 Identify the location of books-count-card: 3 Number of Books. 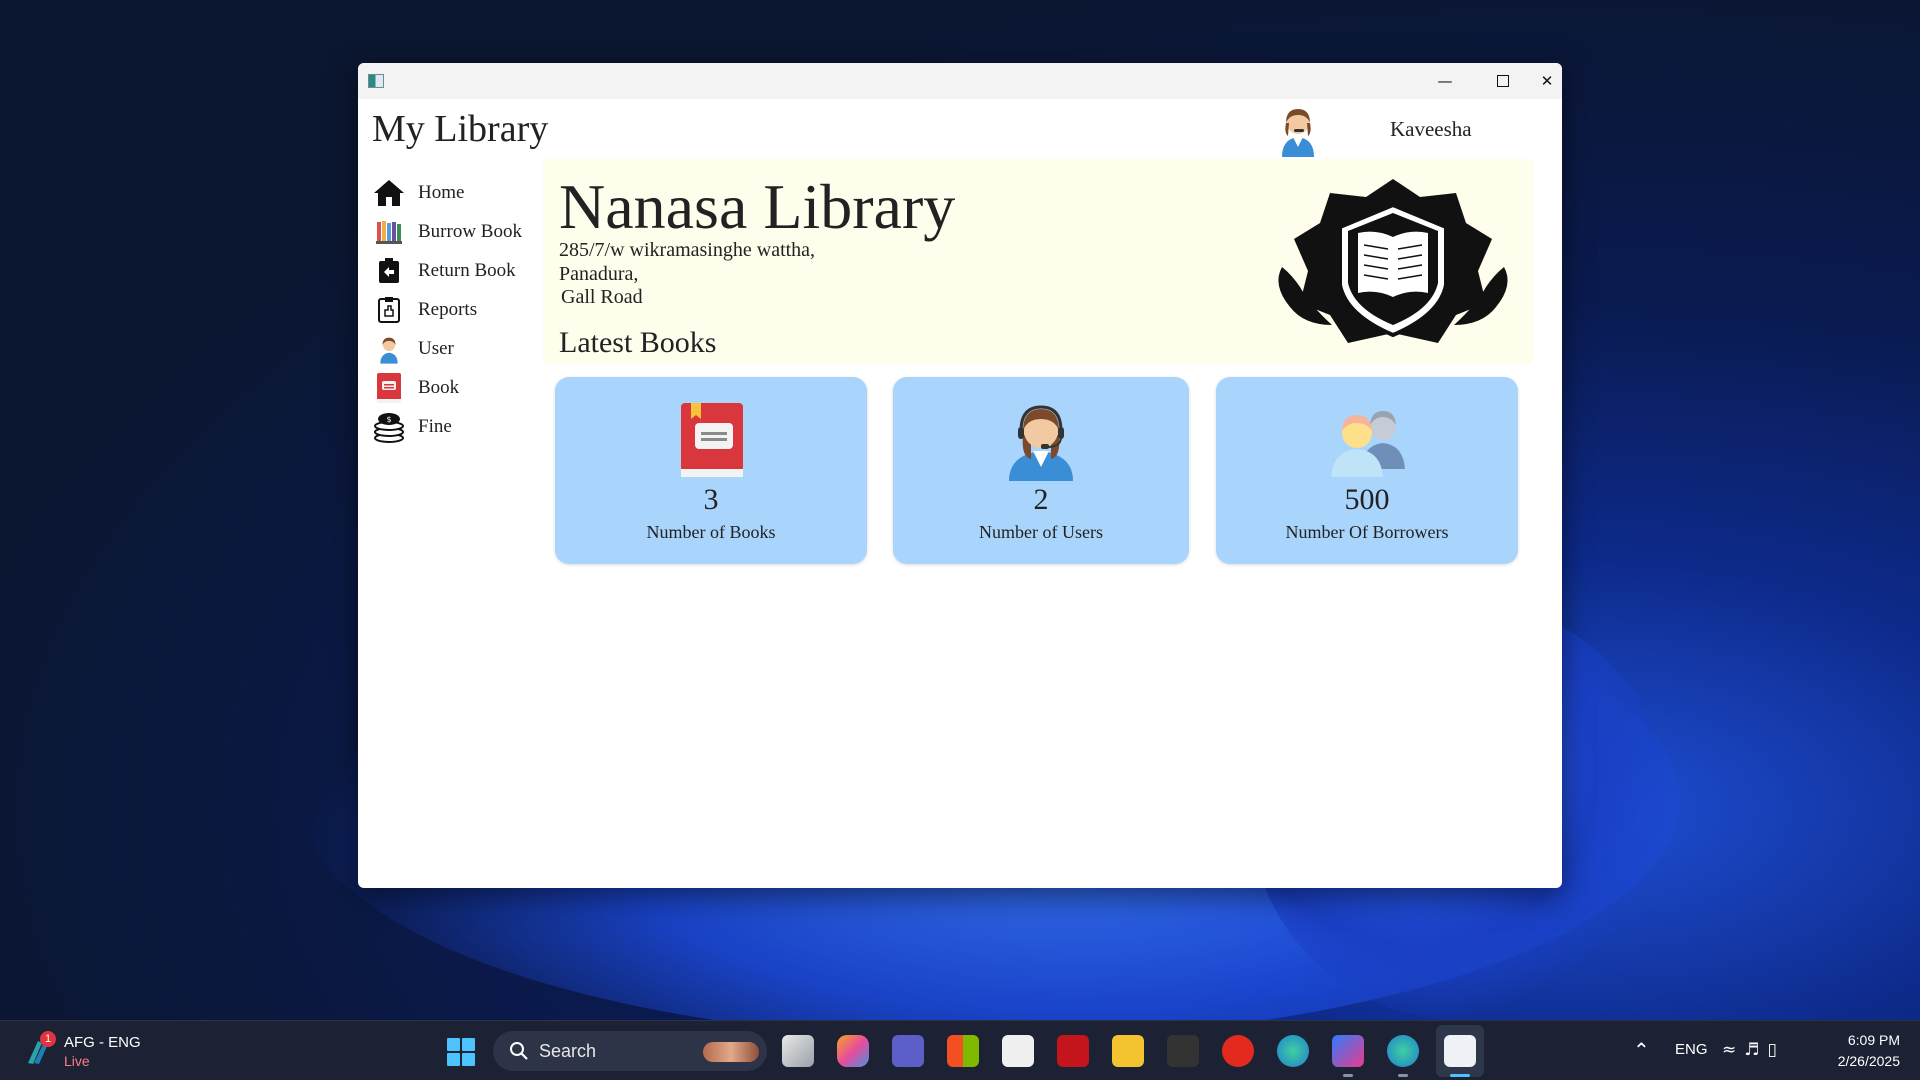
(711, 470).